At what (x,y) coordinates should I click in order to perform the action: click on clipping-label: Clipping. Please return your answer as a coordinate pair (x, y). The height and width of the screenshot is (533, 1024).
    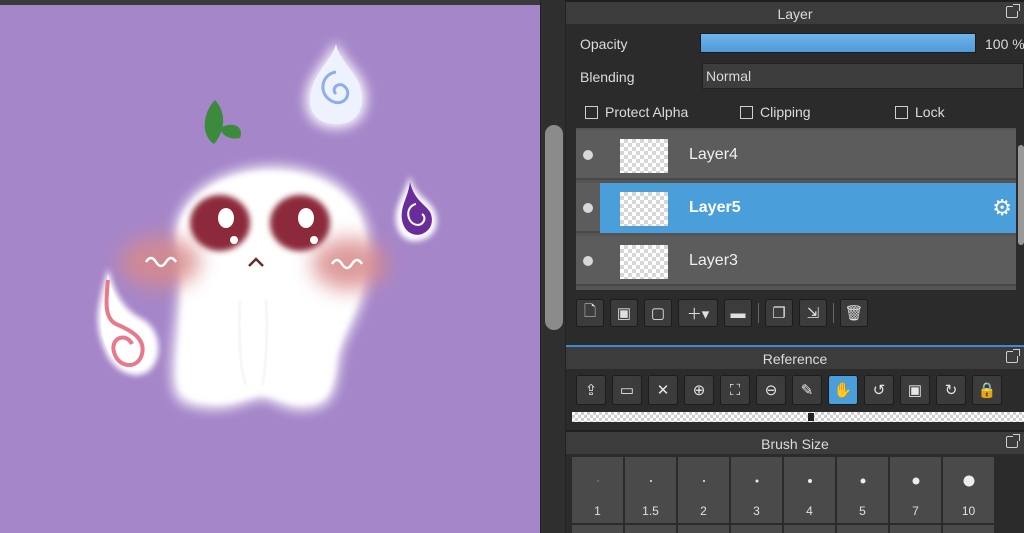
    Looking at the image, I should click on (785, 112).